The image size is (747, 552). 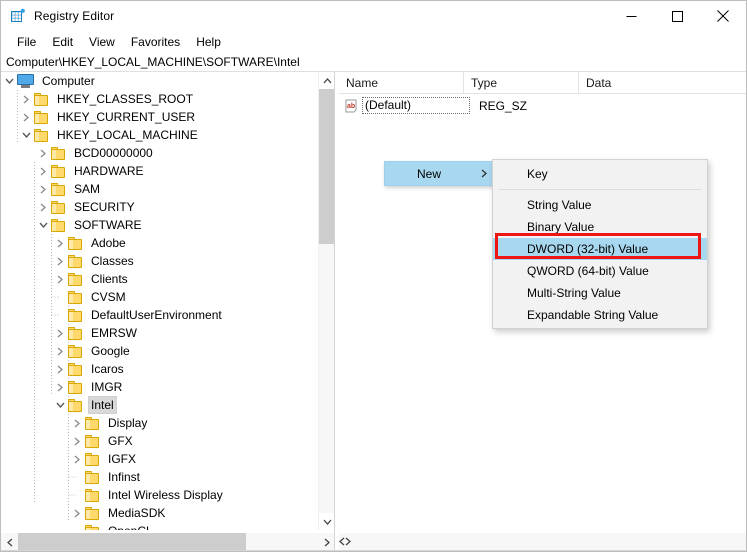 I want to click on column-header-data: Data, so click(x=662, y=83).